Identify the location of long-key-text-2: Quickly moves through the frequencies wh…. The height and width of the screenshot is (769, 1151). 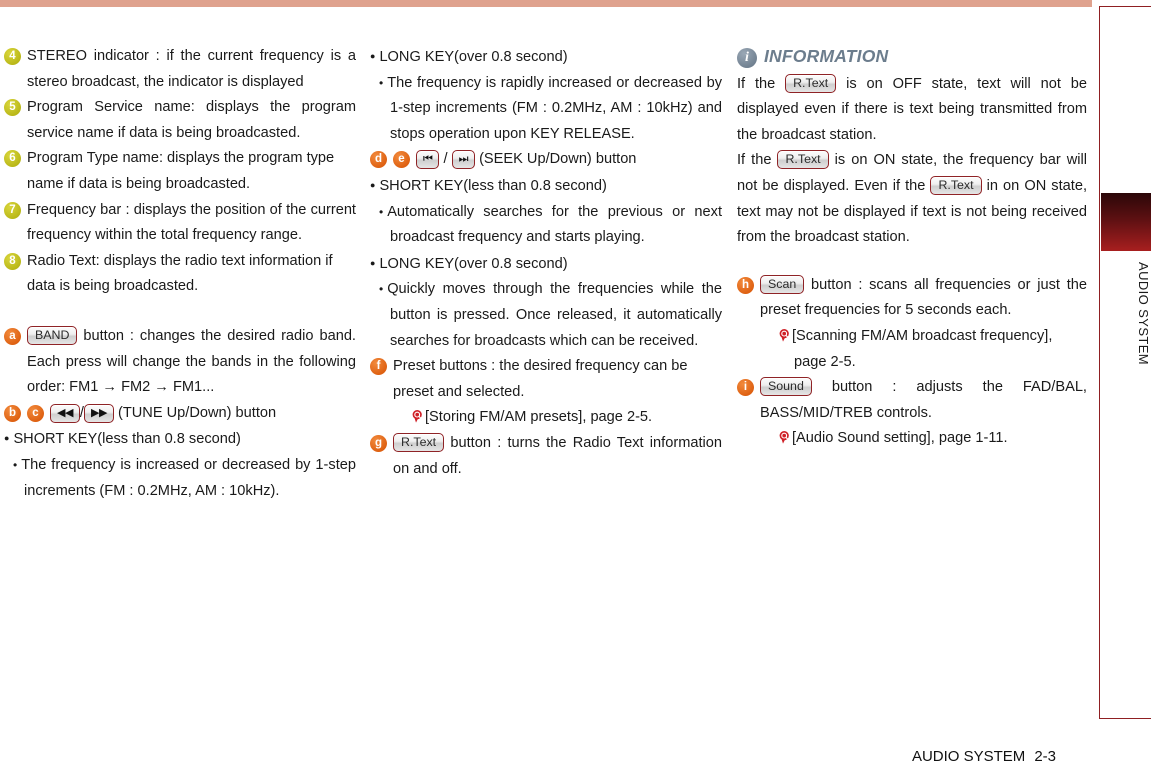
(550, 315).